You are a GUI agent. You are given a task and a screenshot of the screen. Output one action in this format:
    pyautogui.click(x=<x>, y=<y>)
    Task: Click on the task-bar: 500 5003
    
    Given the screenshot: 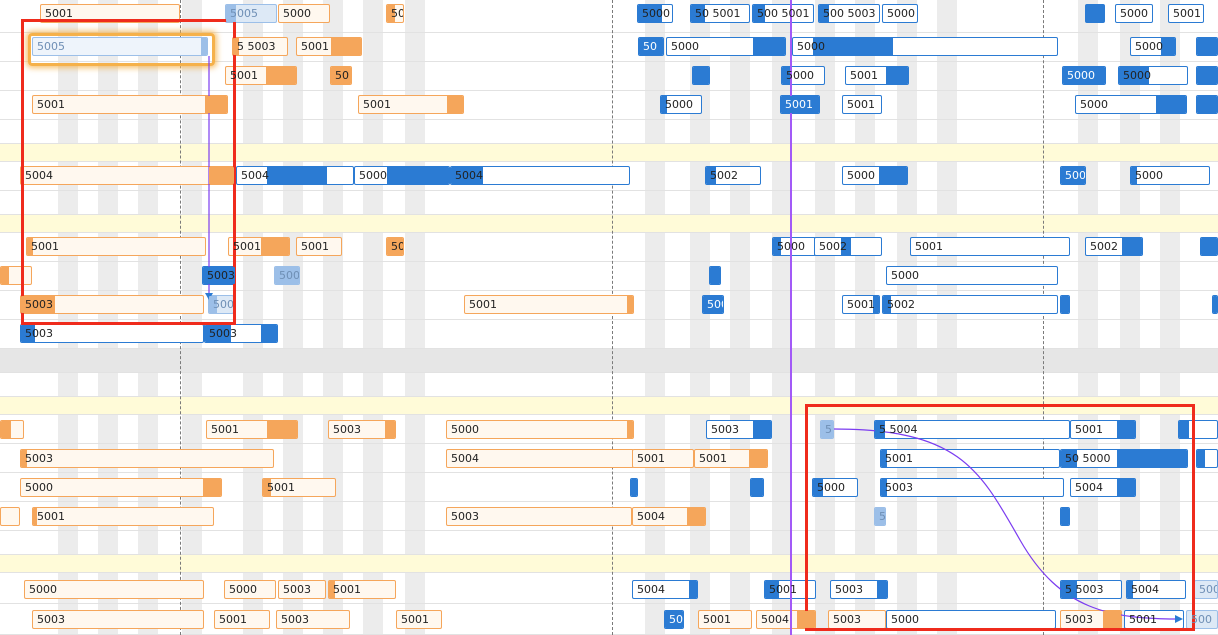 What is the action you would take?
    pyautogui.click(x=849, y=13)
    